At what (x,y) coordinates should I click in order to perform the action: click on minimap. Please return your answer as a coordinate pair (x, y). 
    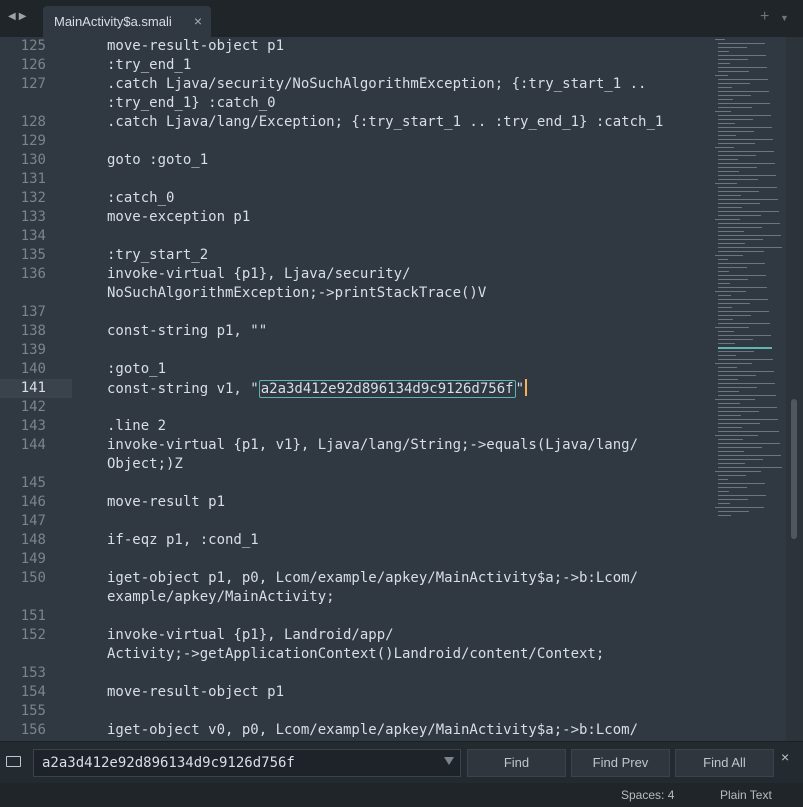
    Looking at the image, I should click on (750, 277).